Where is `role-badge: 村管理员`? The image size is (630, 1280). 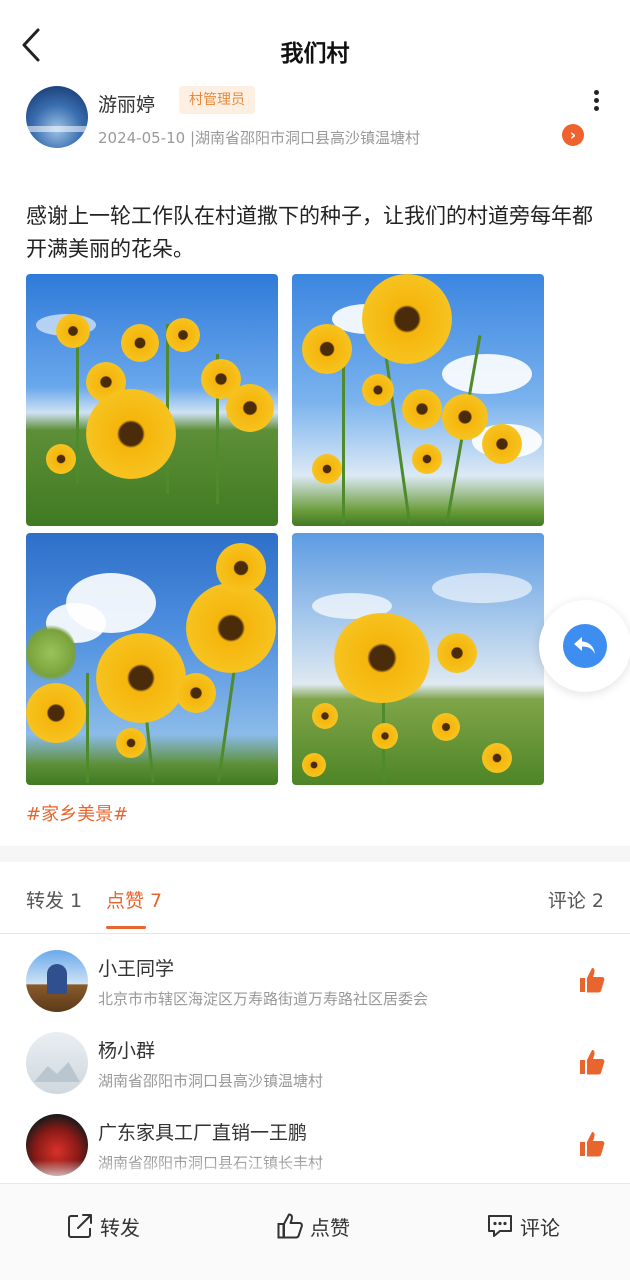
role-badge: 村管理员 is located at coordinates (217, 100).